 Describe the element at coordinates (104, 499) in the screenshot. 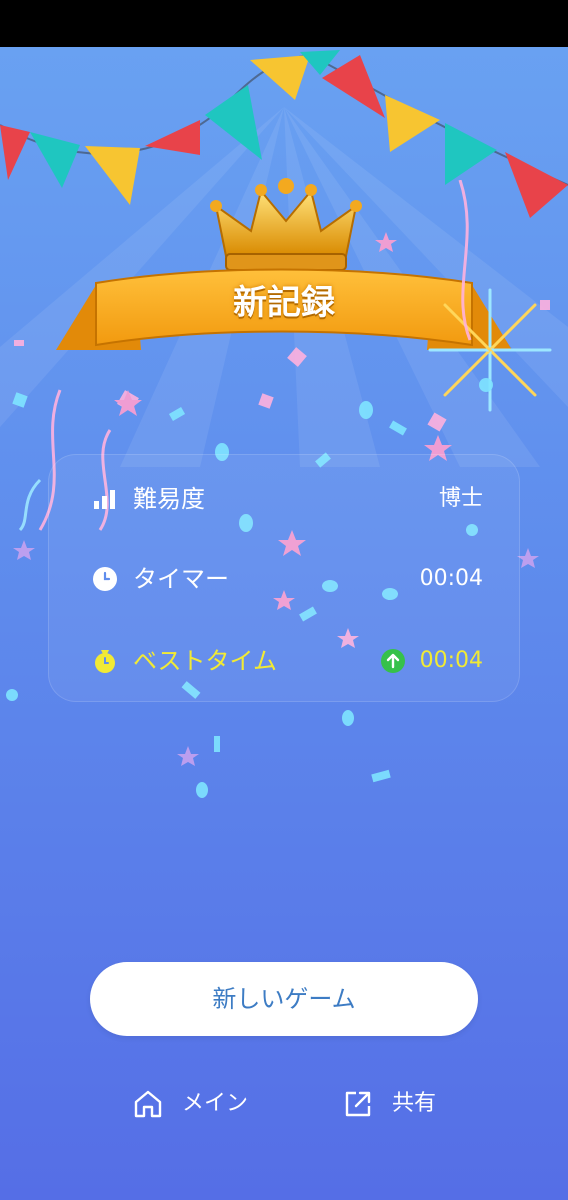

I see `signal-bars-icon` at that location.